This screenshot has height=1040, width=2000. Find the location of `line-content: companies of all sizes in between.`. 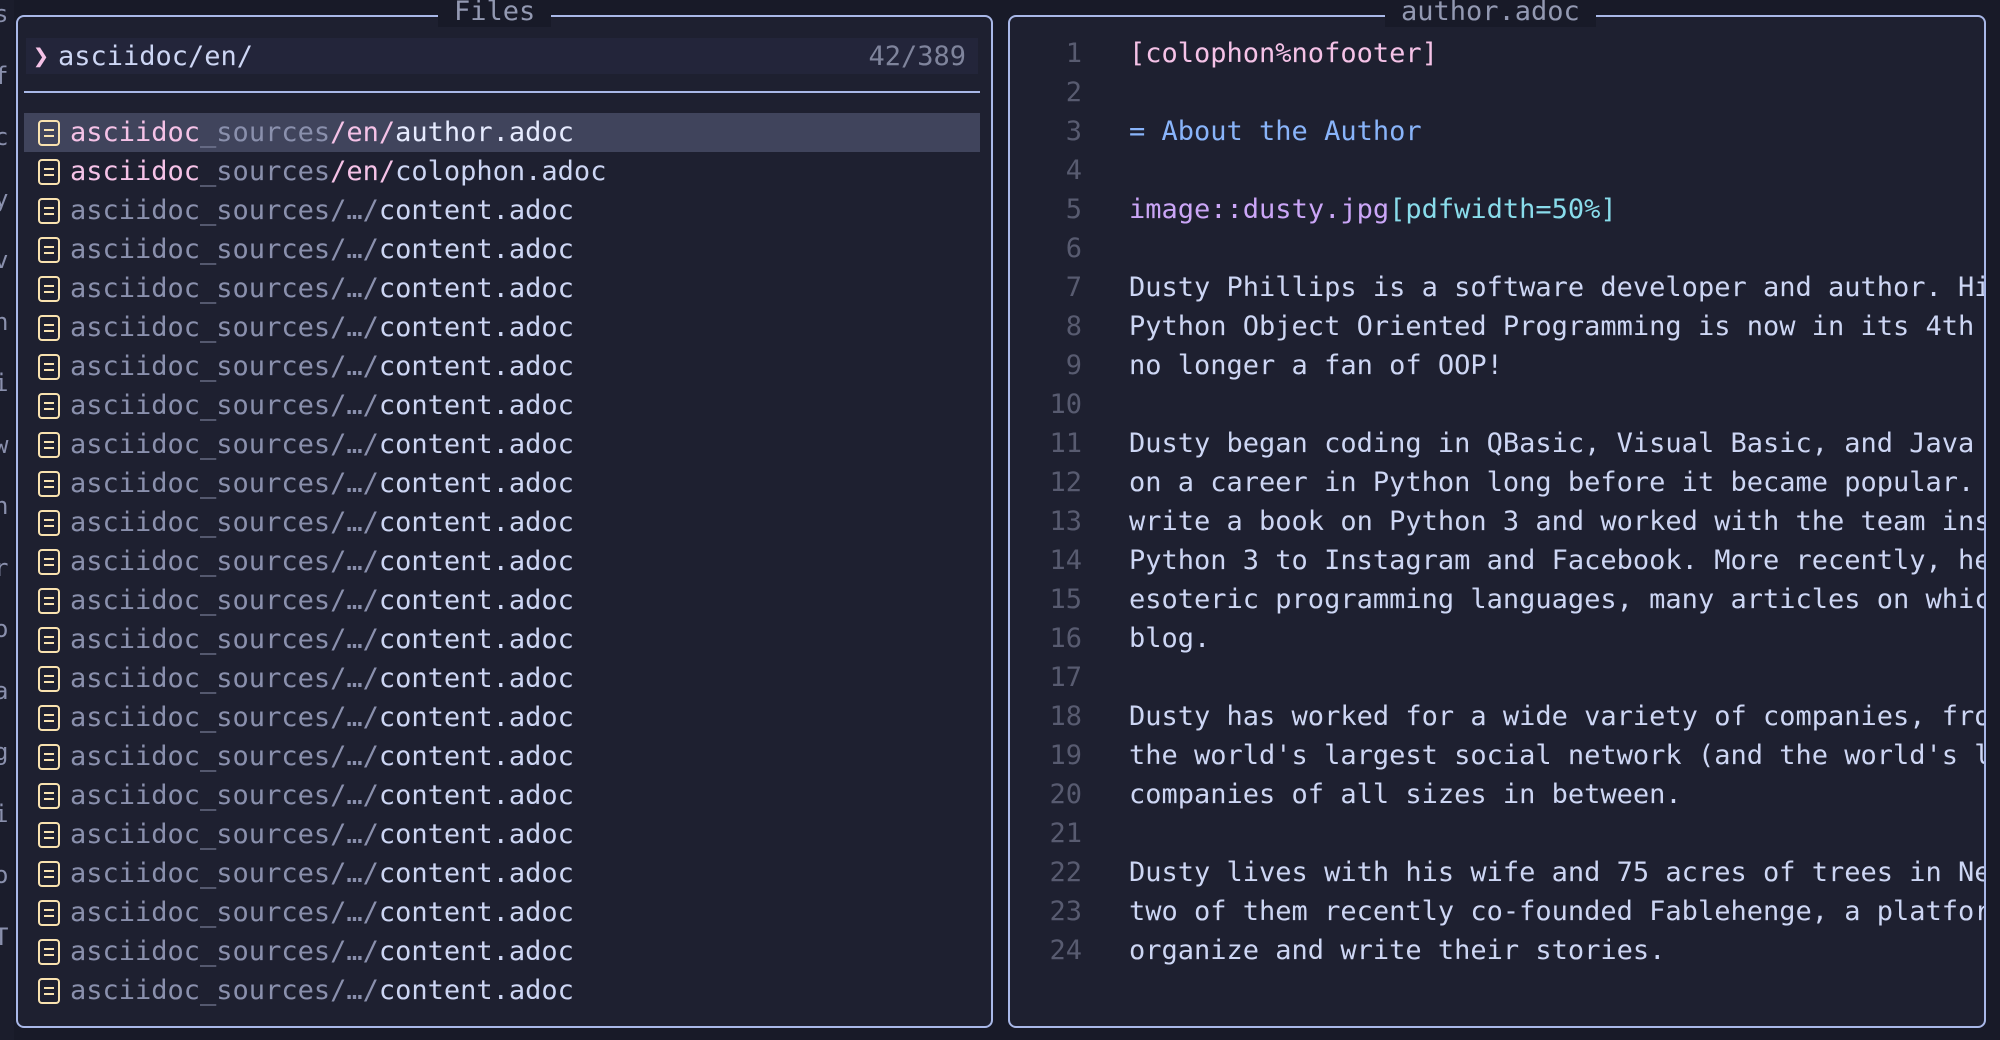

line-content: companies of all sizes in between. is located at coordinates (1382, 794).